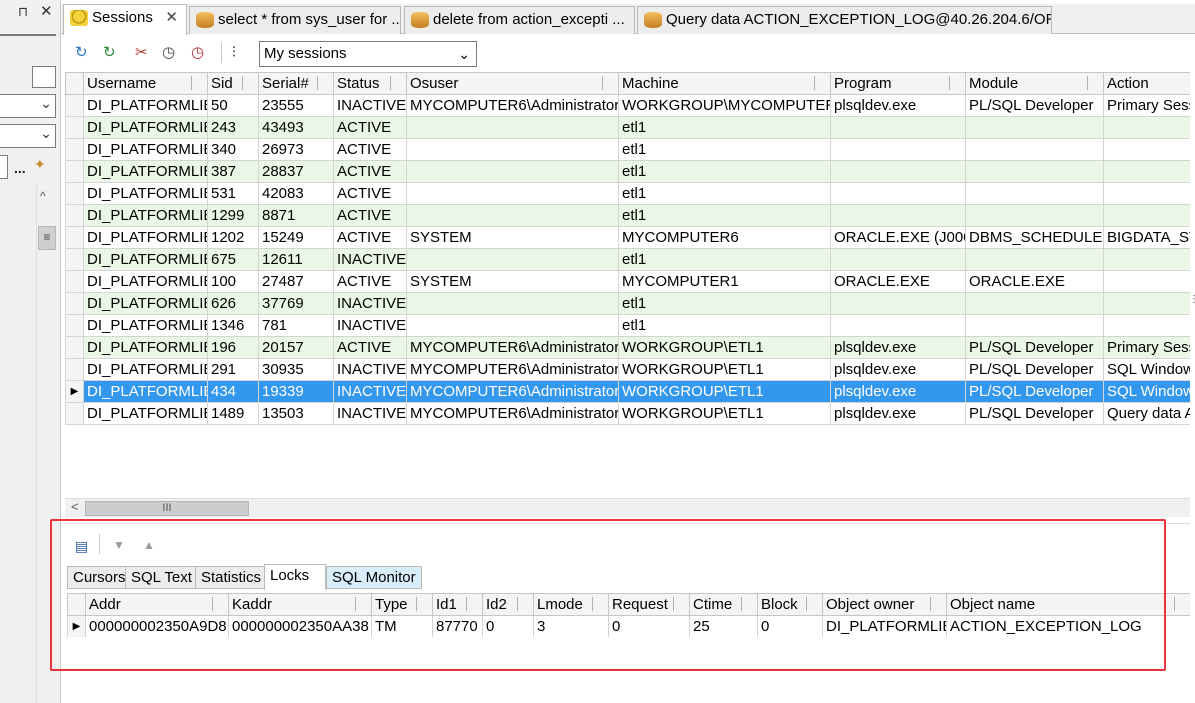 Image resolution: width=1195 pixels, height=703 pixels. I want to click on cell-object-owner: DI_PLATFORMLIB, so click(884, 626).